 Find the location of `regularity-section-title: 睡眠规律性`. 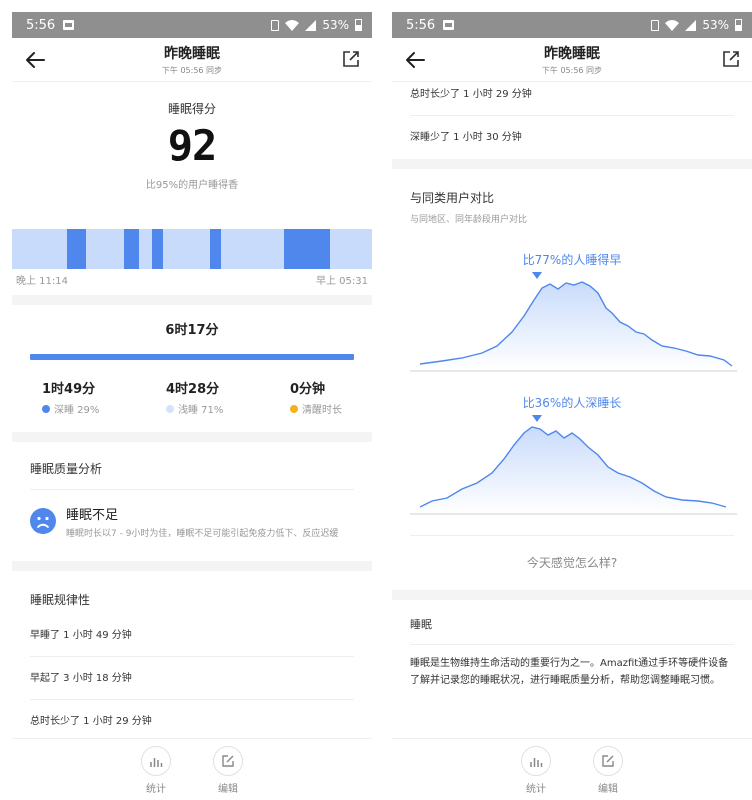

regularity-section-title: 睡眠规律性 is located at coordinates (60, 600).